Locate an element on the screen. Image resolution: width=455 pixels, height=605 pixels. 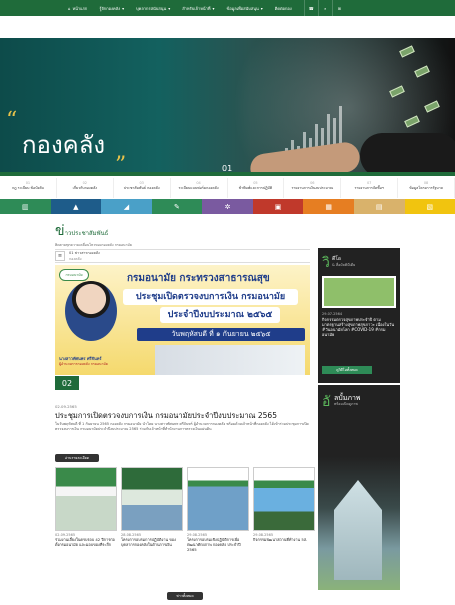
photo-album-panel: อั ลบั้มภาพ พร้อมเปิดดูภาพ is located at coordinates (359, 487).